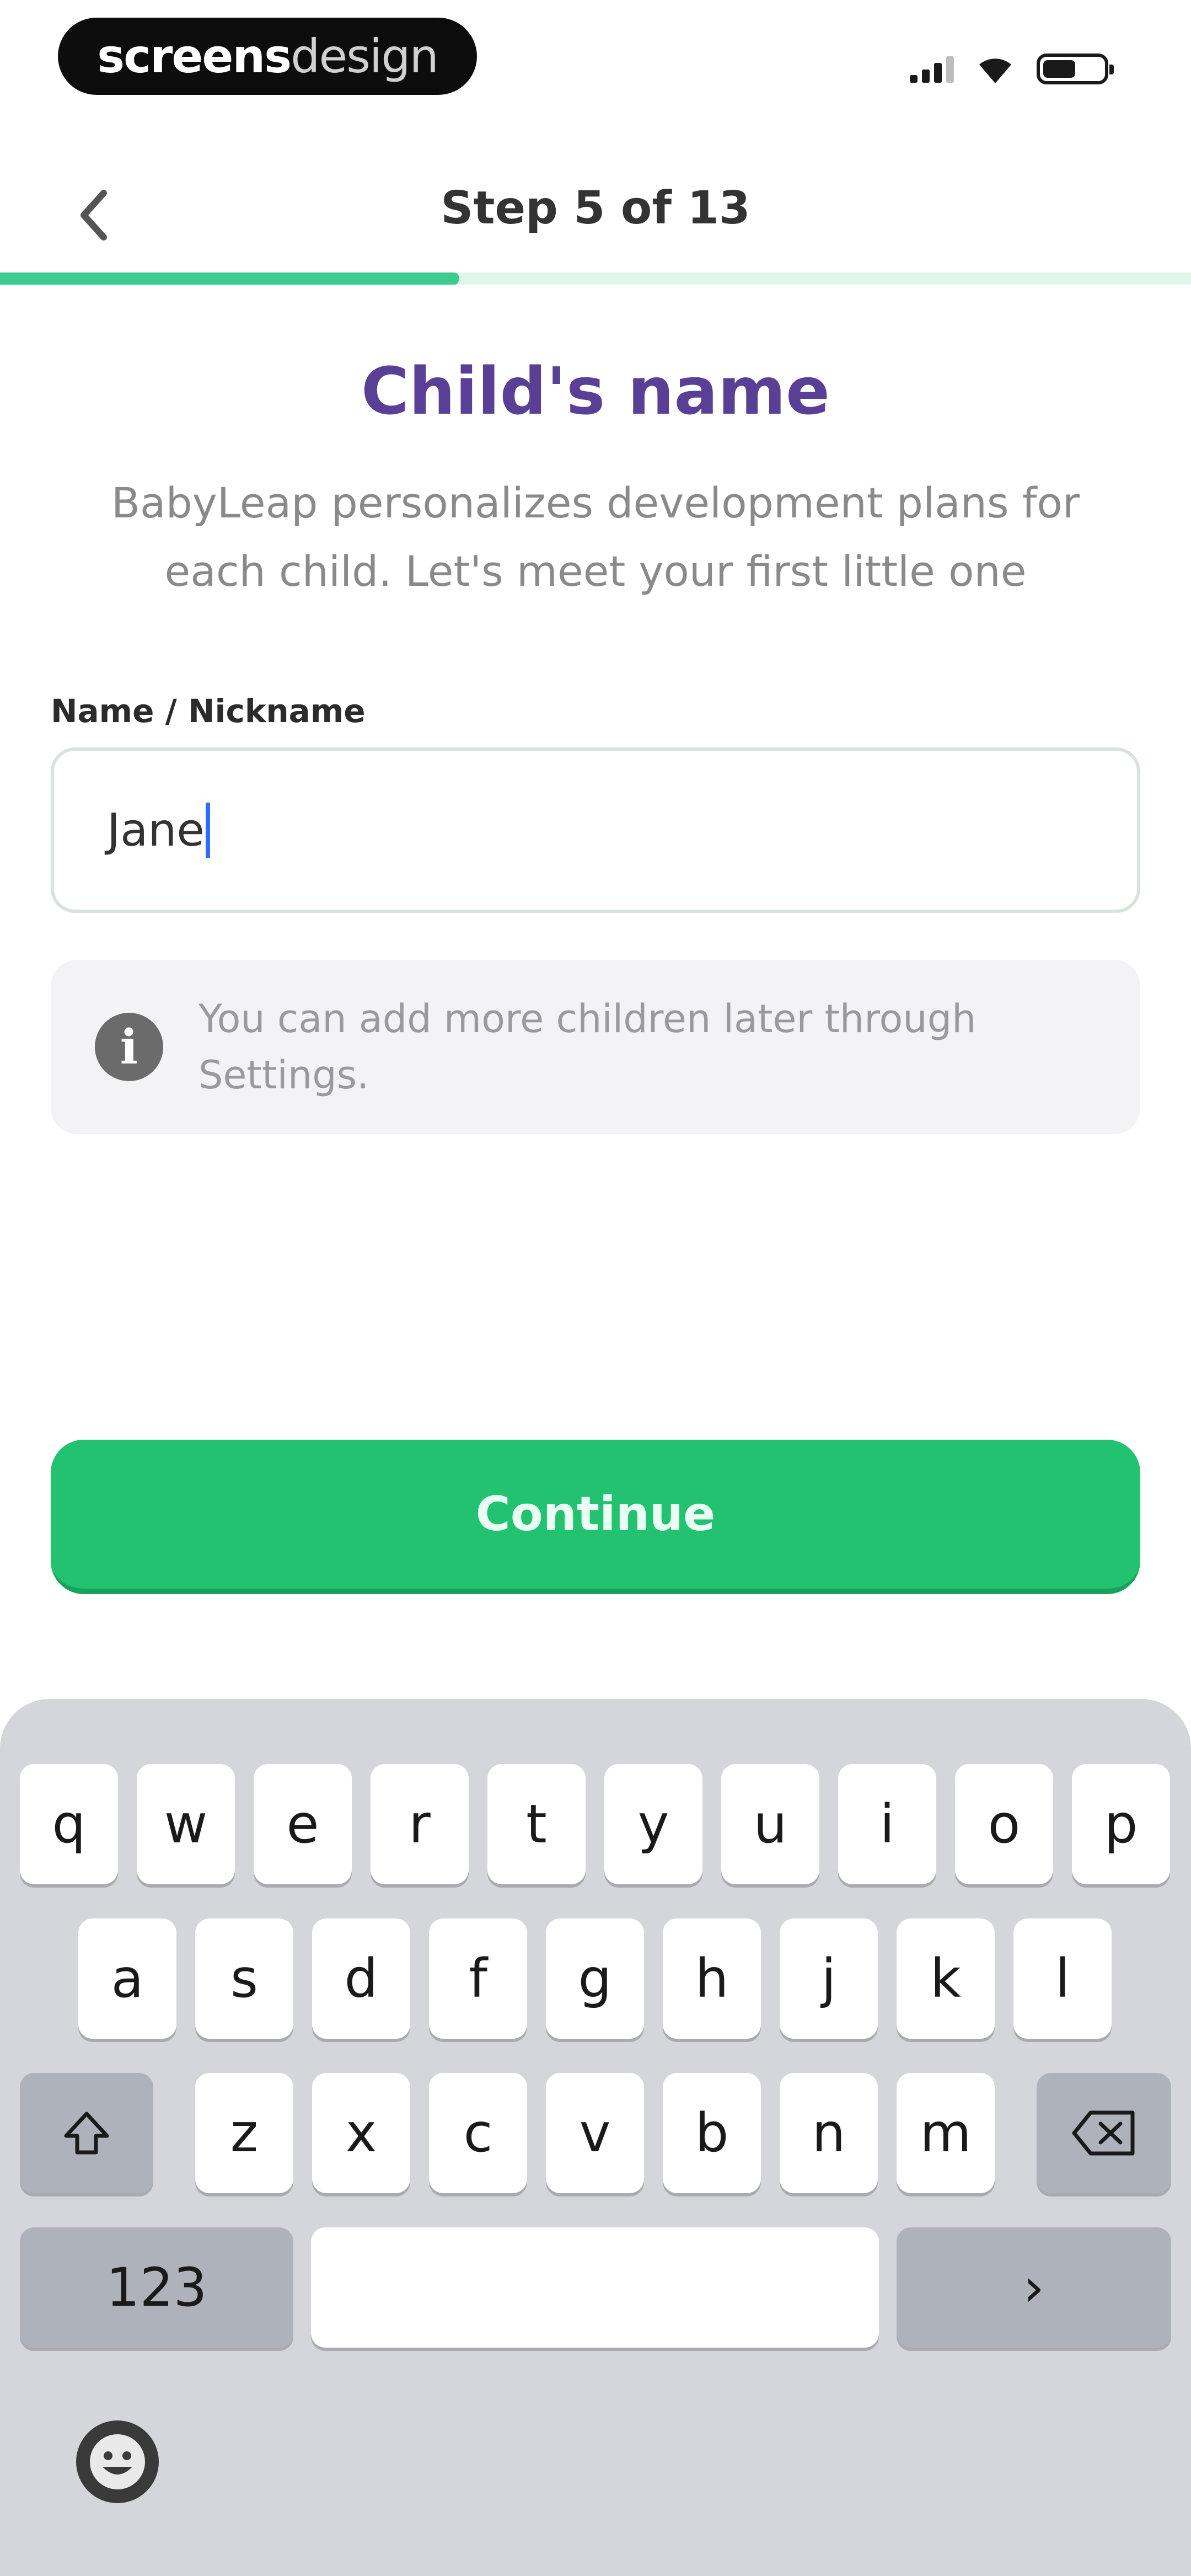 The image size is (1191, 2576). What do you see at coordinates (595, 2133) in the screenshot?
I see `key-v: v` at bounding box center [595, 2133].